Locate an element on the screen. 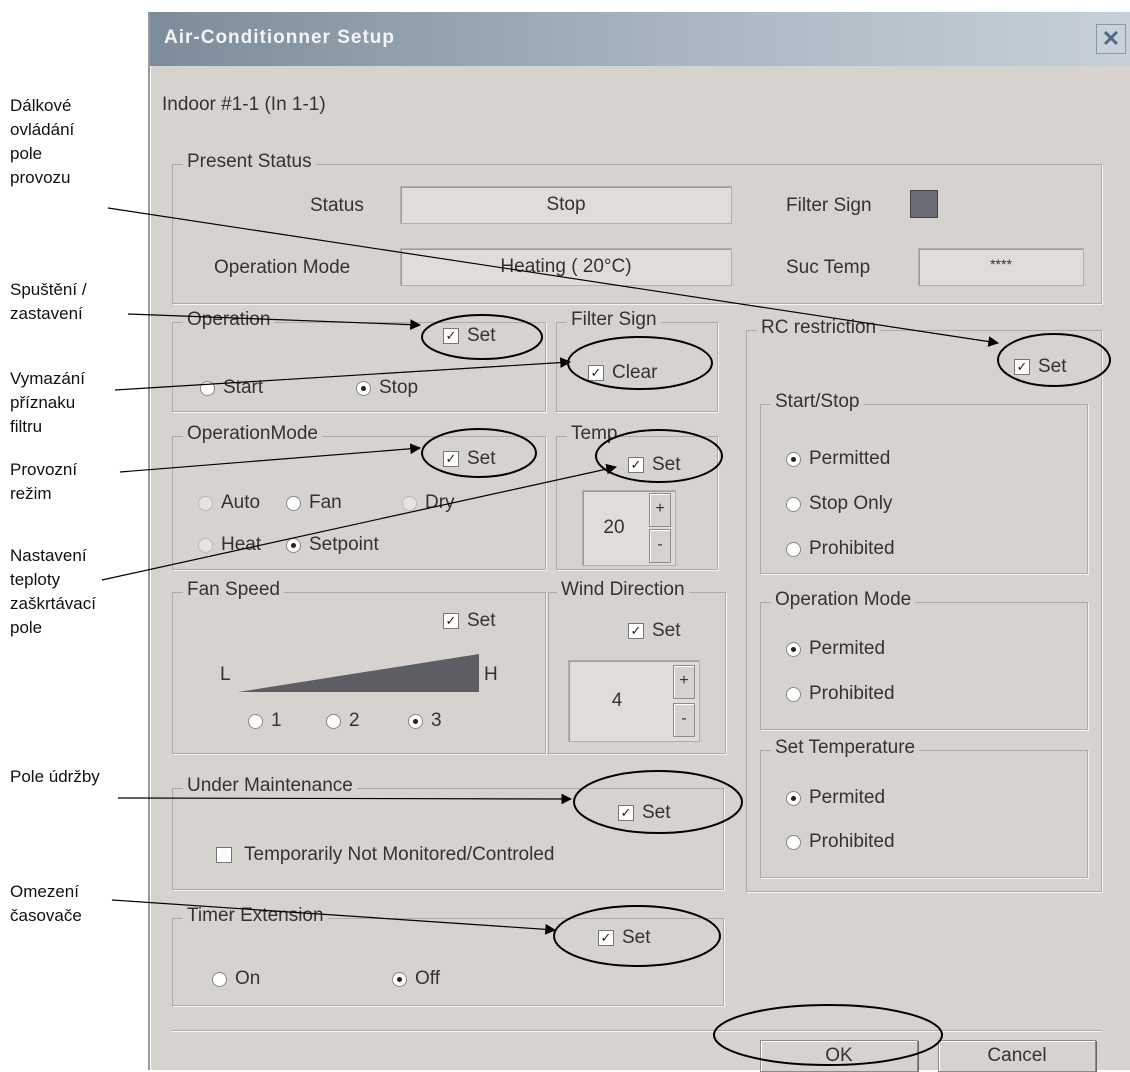  operation-stop-radio: Stop is located at coordinates (387, 388).